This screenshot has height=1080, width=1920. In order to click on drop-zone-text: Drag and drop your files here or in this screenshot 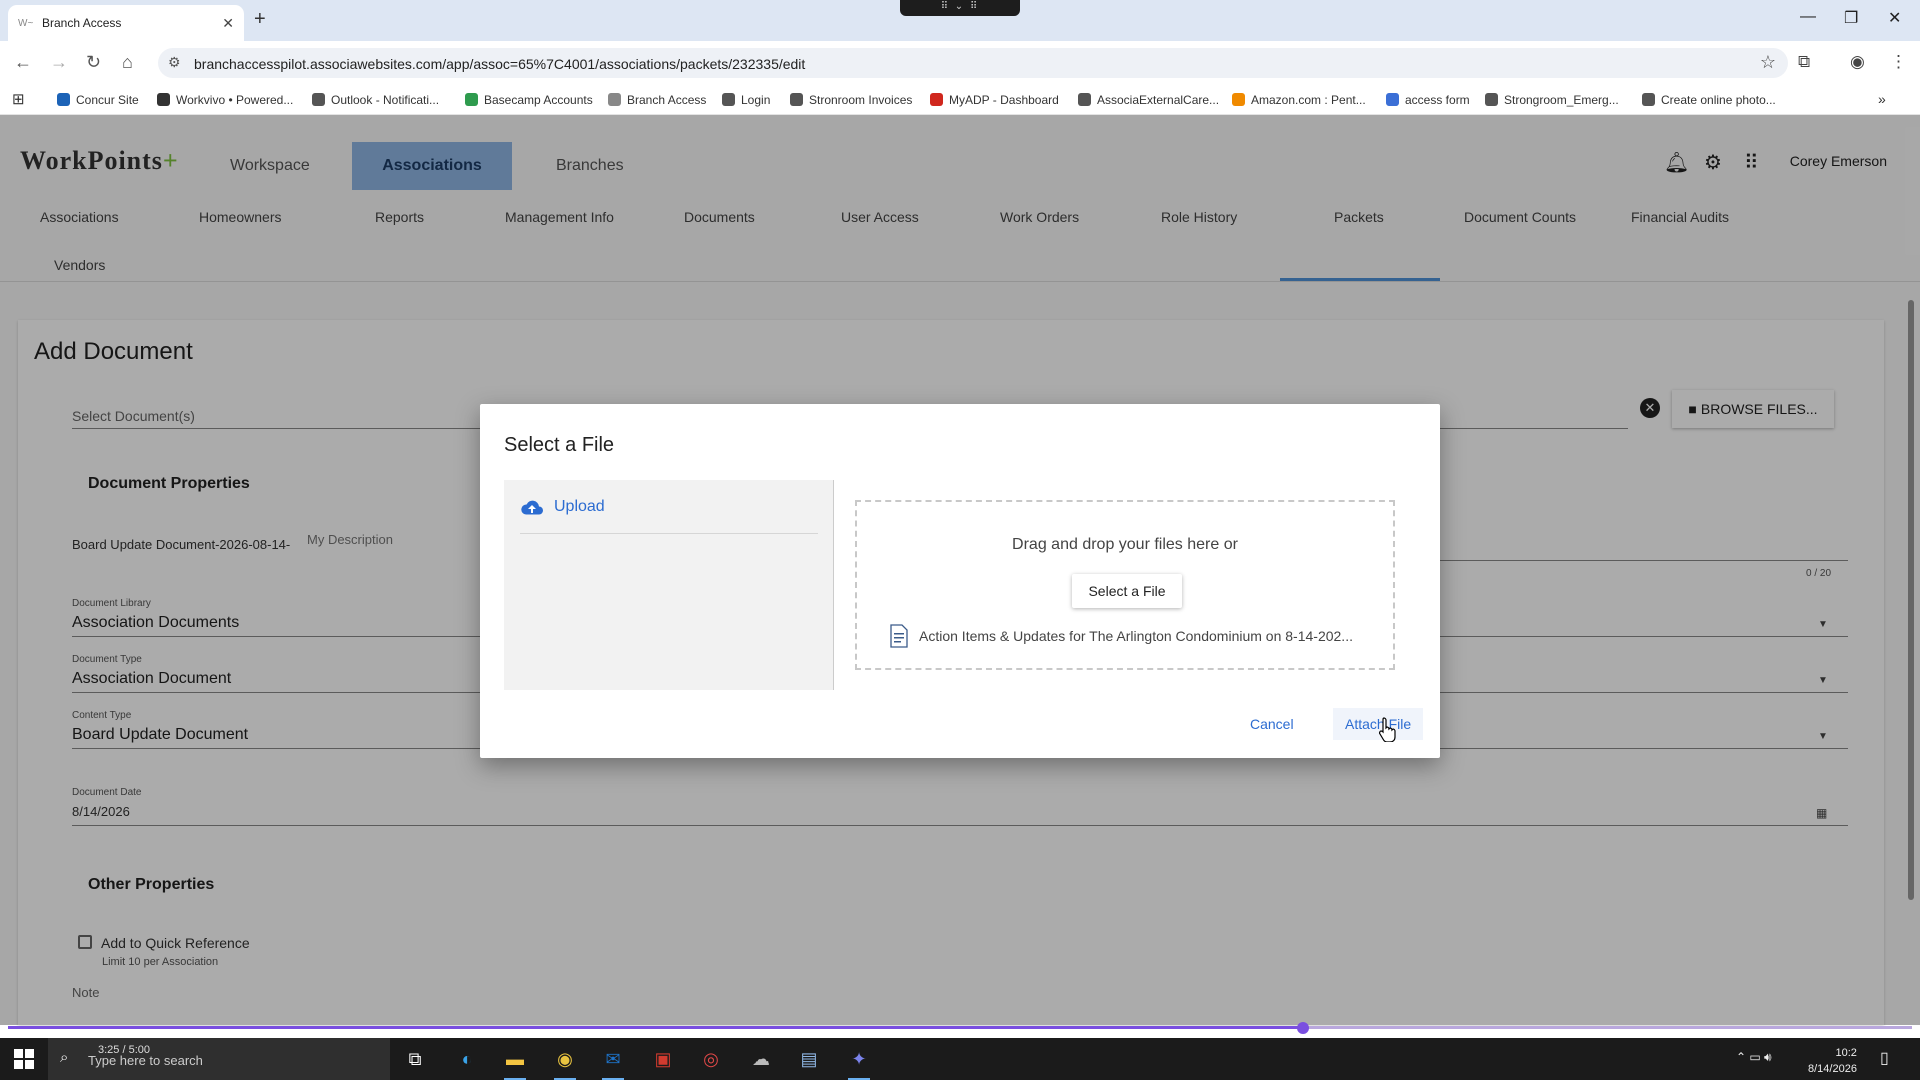, I will do `click(1125, 544)`.